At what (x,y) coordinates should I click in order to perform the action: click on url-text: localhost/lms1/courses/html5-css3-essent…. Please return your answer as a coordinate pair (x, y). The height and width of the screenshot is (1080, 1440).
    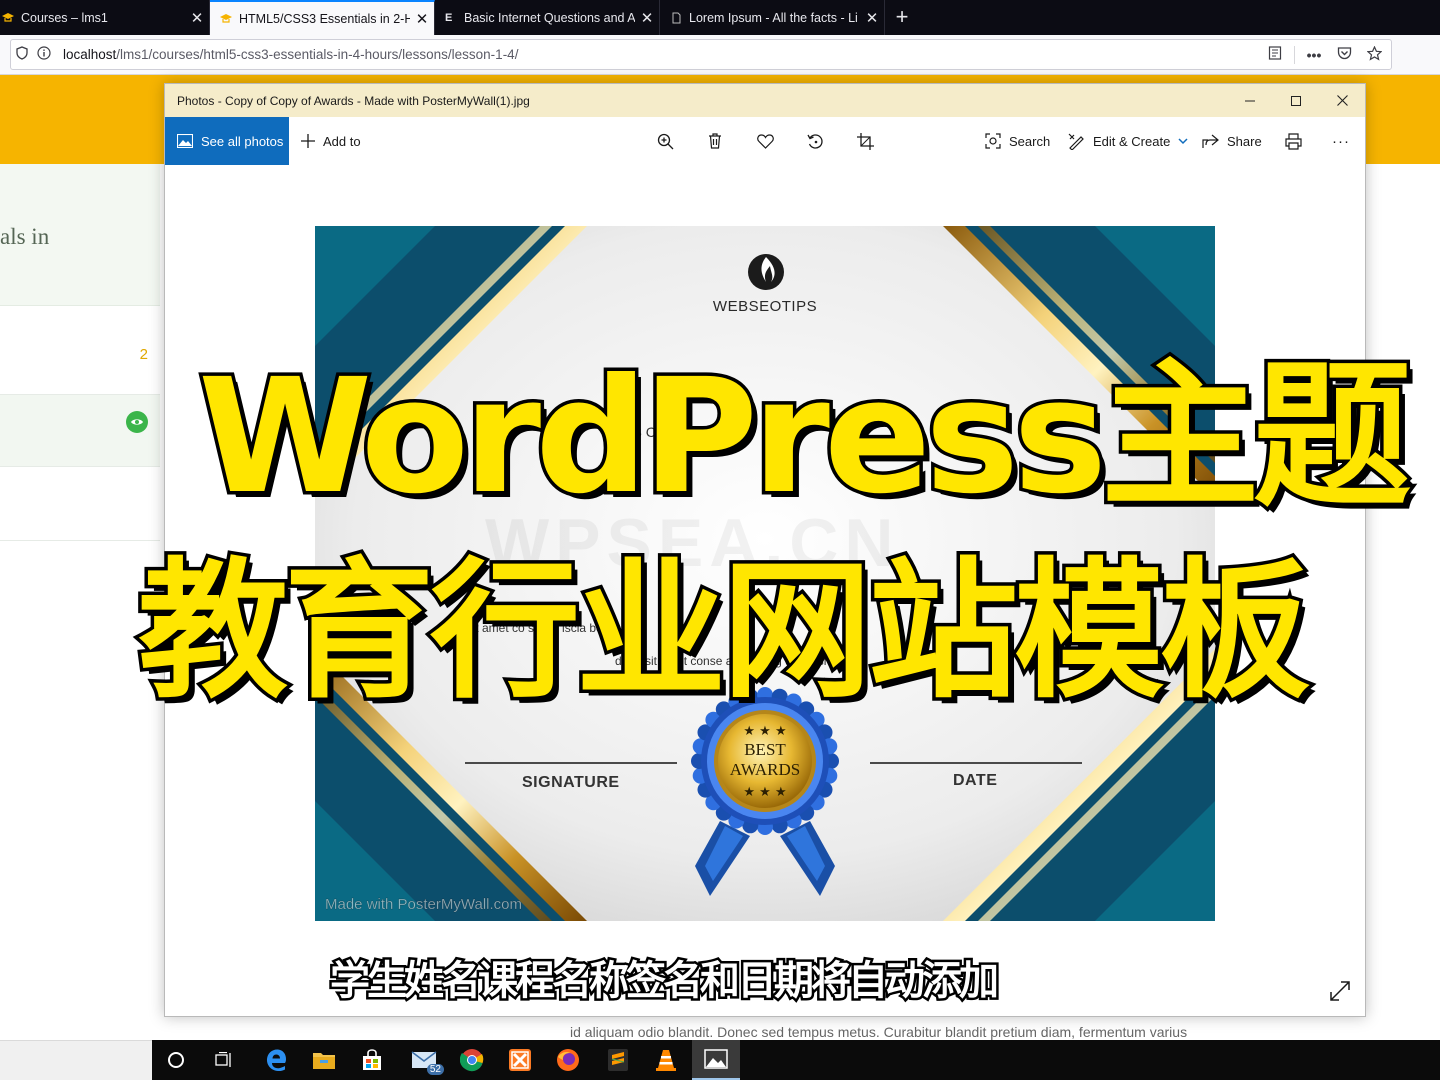
    Looking at the image, I should click on (290, 54).